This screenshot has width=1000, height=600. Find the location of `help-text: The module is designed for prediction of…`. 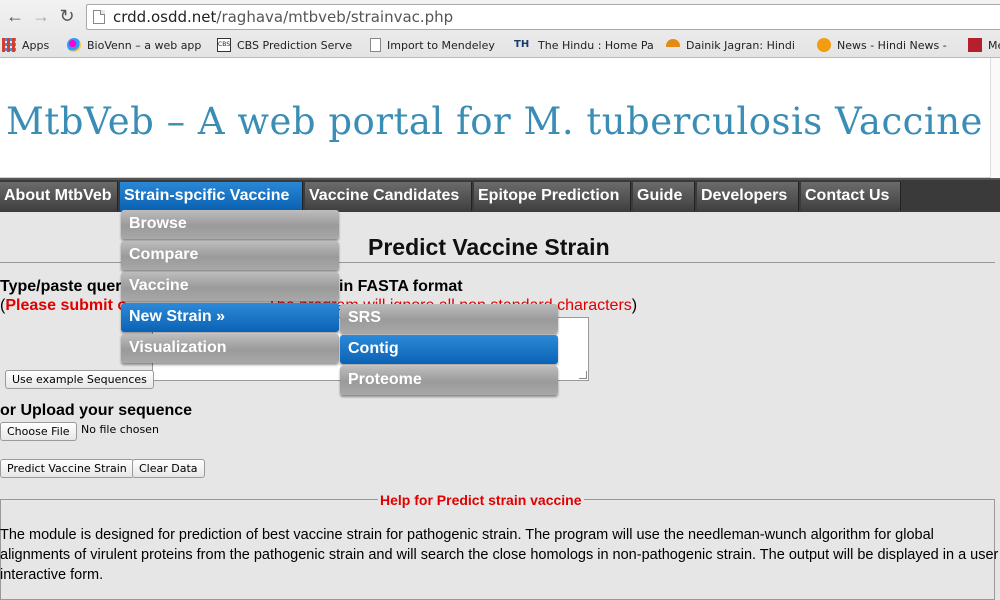

help-text: The module is designed for prediction of… is located at coordinates (499, 555).